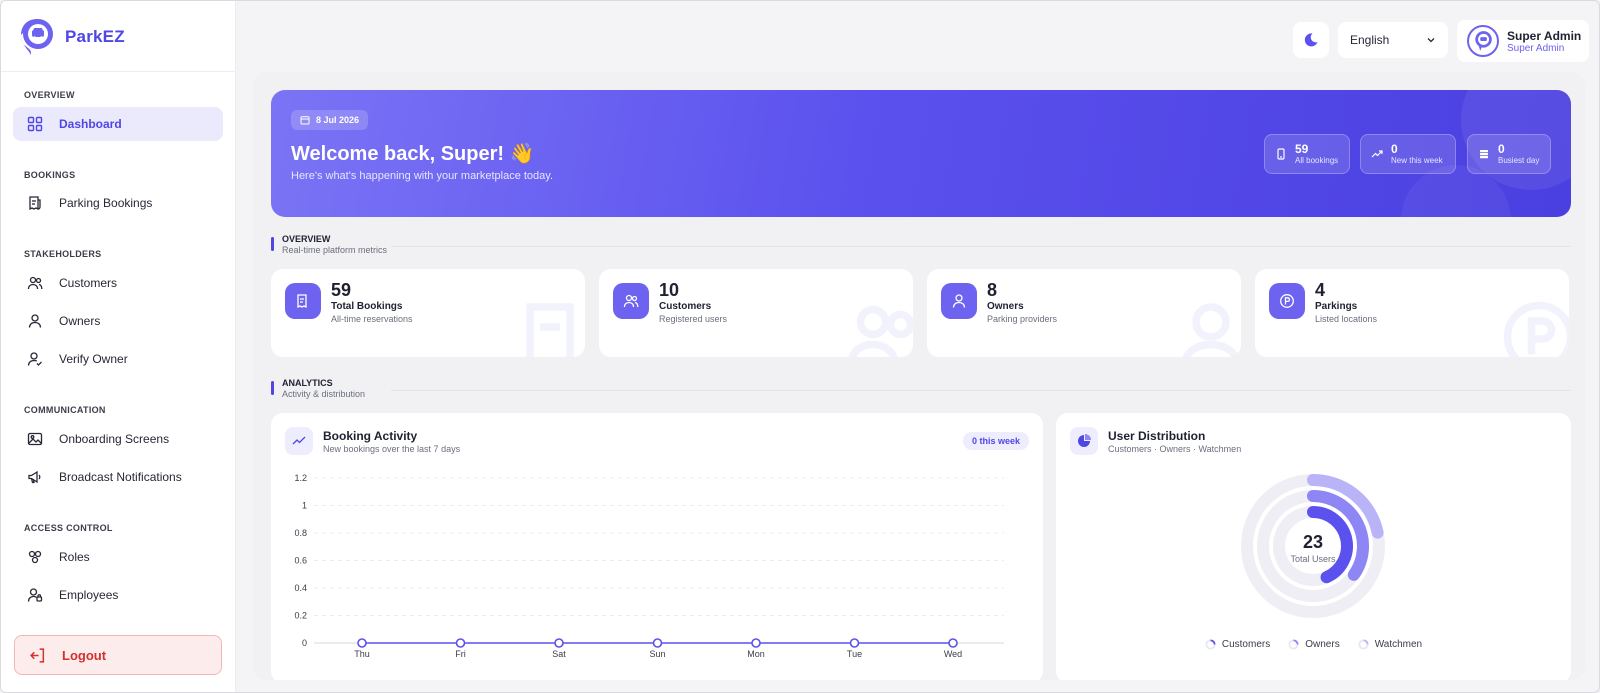  What do you see at coordinates (1307, 154) in the screenshot?
I see `banner-stat-all-bookings: 59 All bookings` at bounding box center [1307, 154].